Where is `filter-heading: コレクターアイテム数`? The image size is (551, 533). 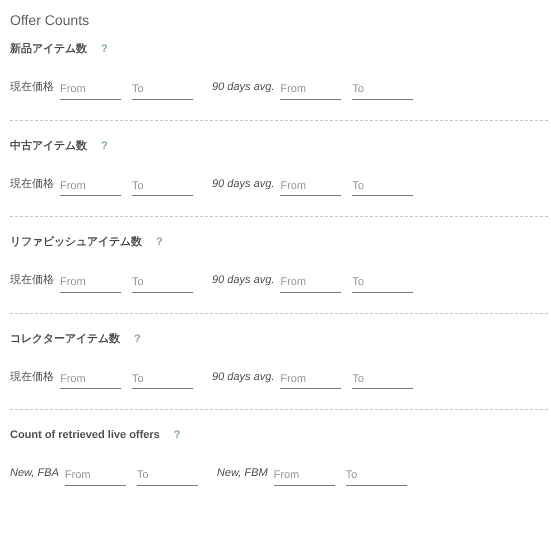 filter-heading: コレクターアイテム数 is located at coordinates (65, 339).